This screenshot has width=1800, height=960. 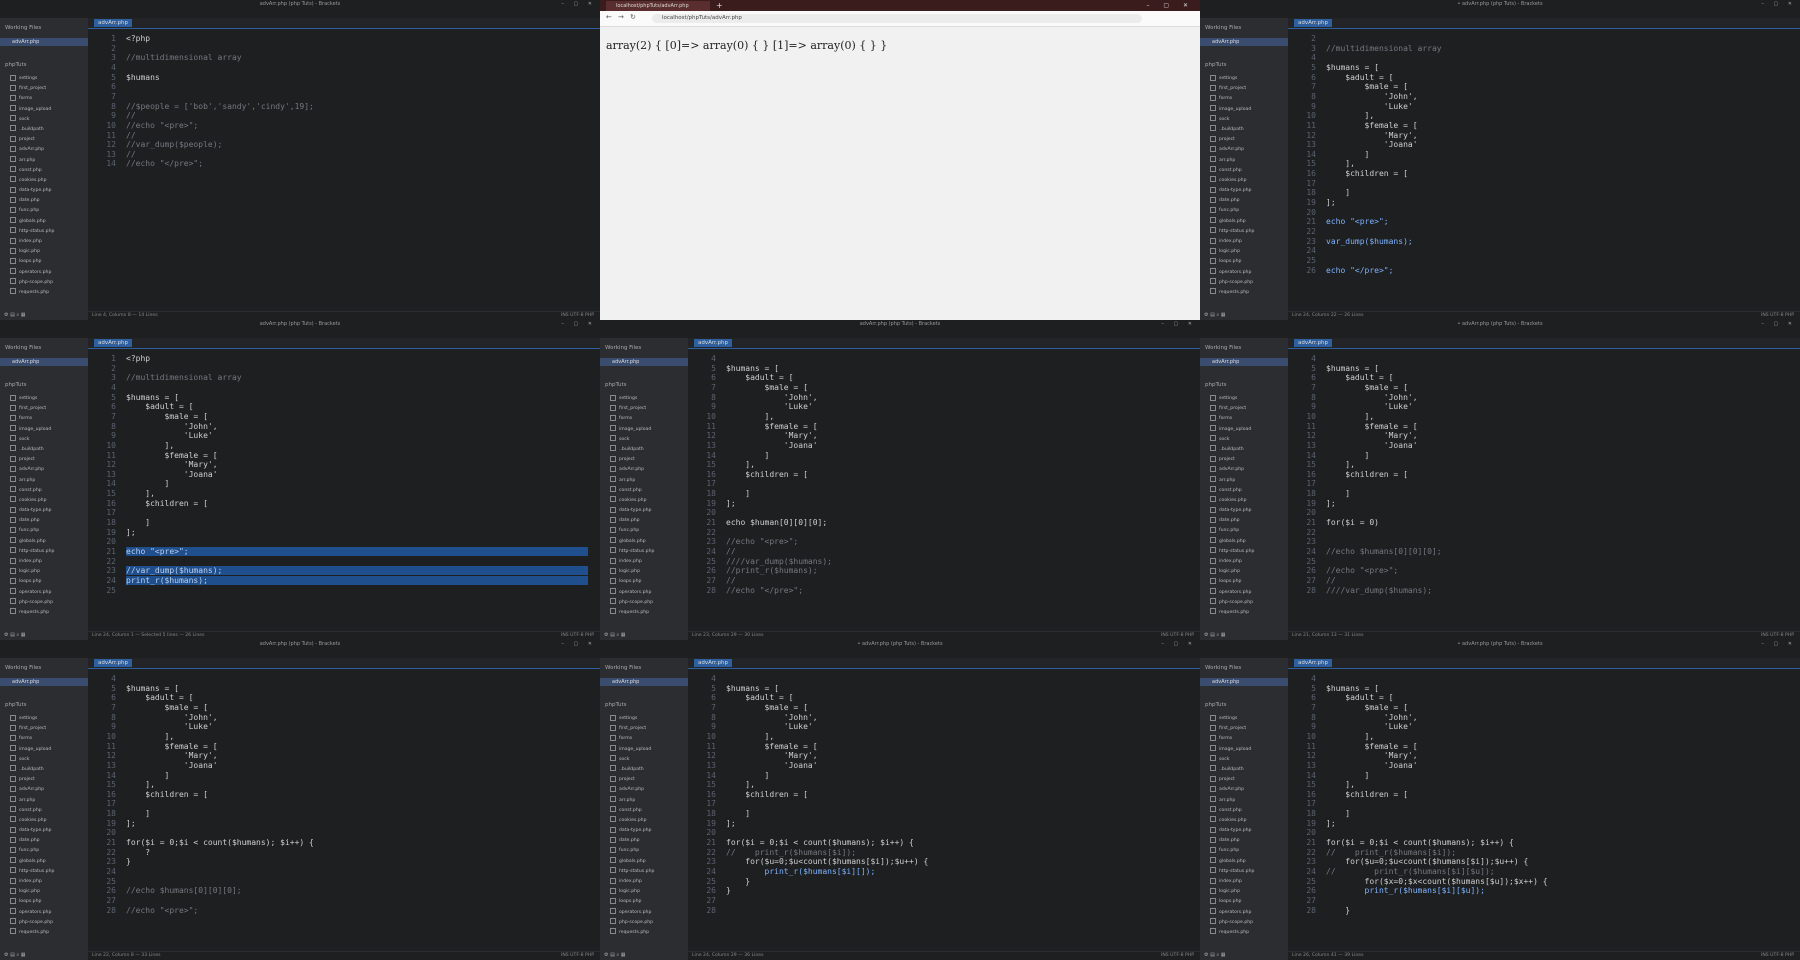 I want to click on reload-icon: ↻, so click(x=633, y=17).